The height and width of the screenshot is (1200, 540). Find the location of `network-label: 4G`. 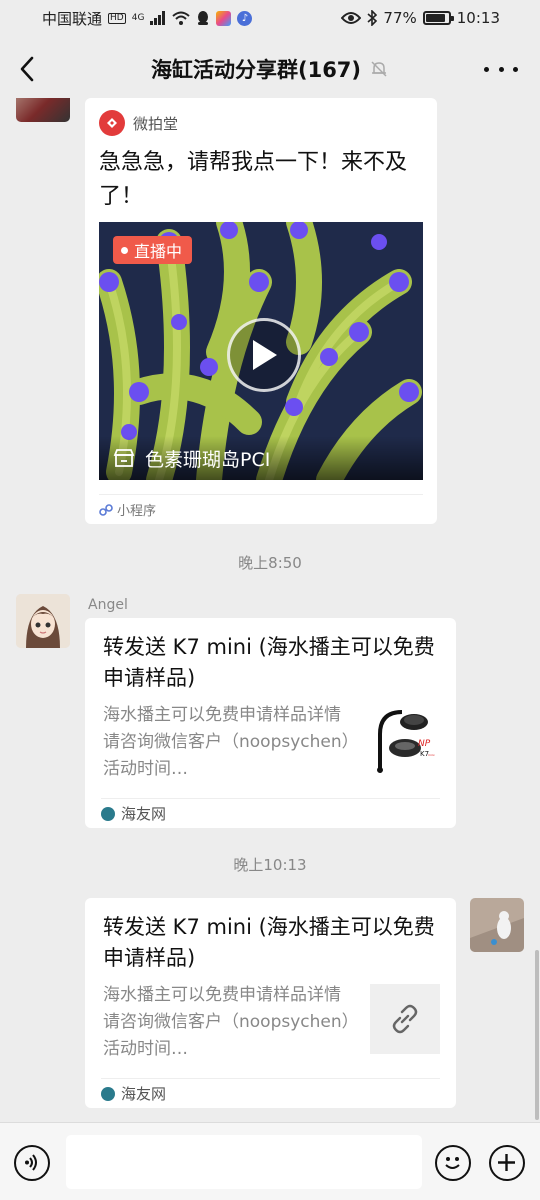

network-label: 4G is located at coordinates (138, 17).